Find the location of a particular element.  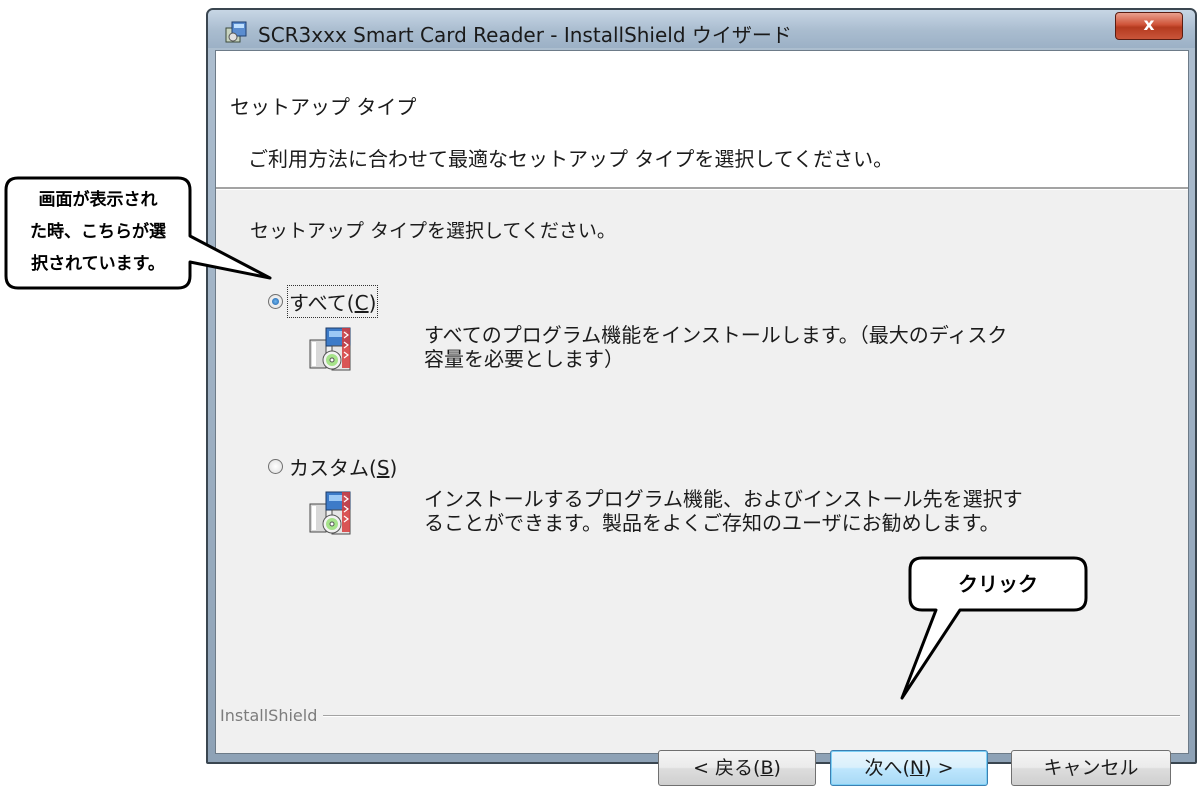

back-button: < 戻る(B) is located at coordinates (737, 768).